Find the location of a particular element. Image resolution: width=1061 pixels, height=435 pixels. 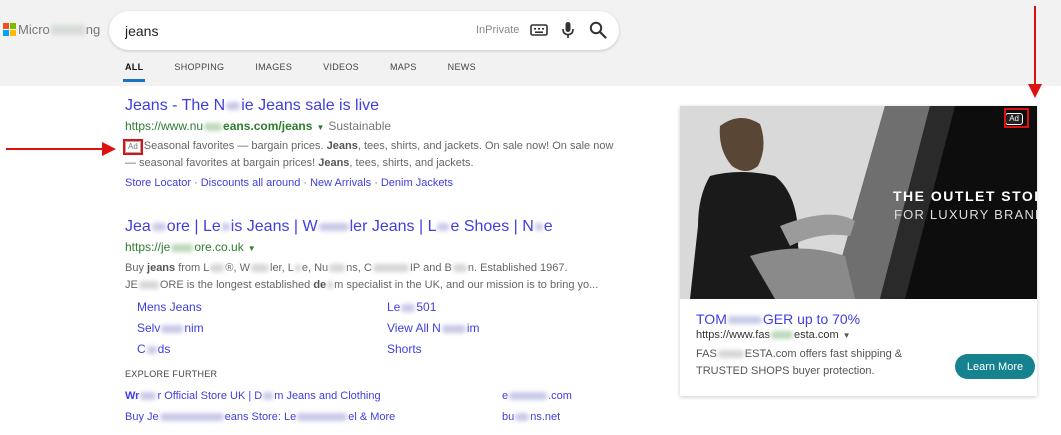

sublink-coords: Cds is located at coordinates (153, 349).